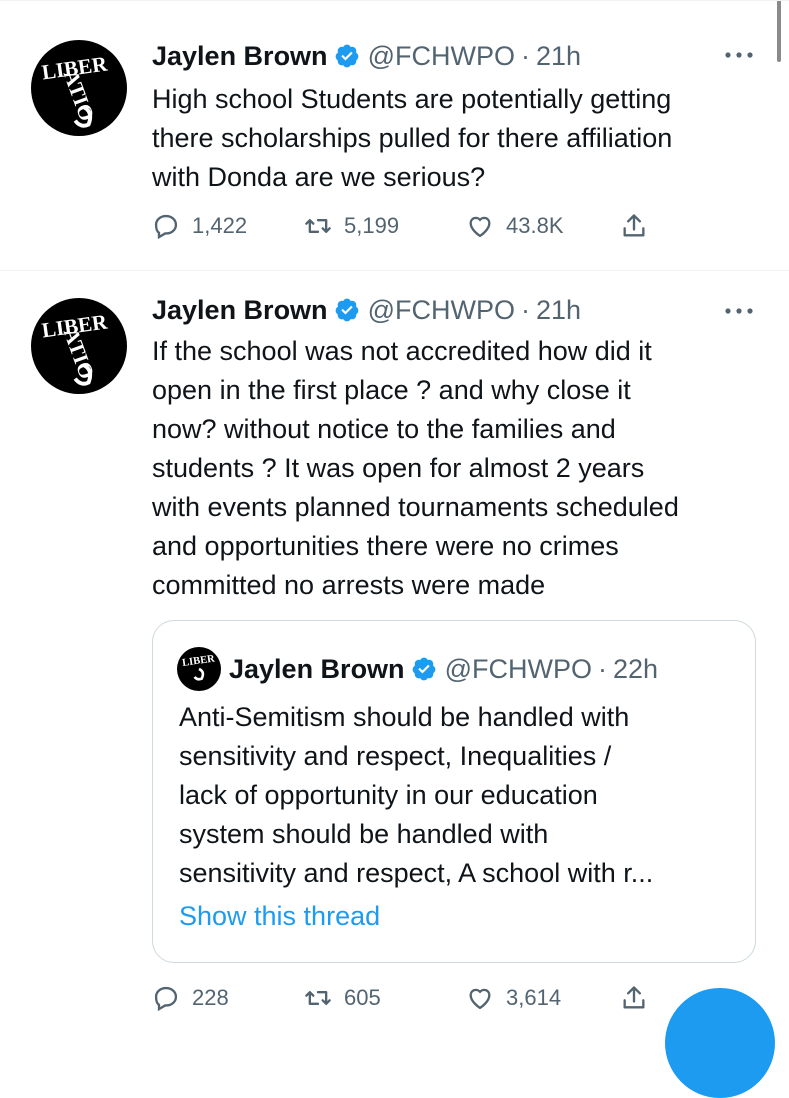 The width and height of the screenshot is (789, 1098). I want to click on quoted-author-handle: @FCHWPO, so click(518, 668).